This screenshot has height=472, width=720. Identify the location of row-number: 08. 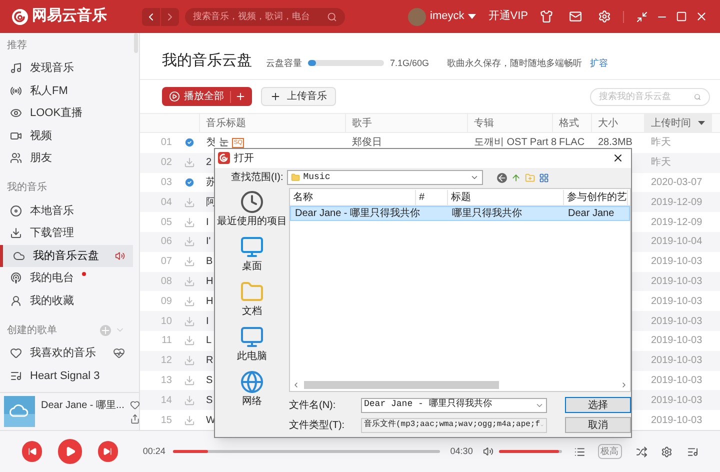
(166, 281).